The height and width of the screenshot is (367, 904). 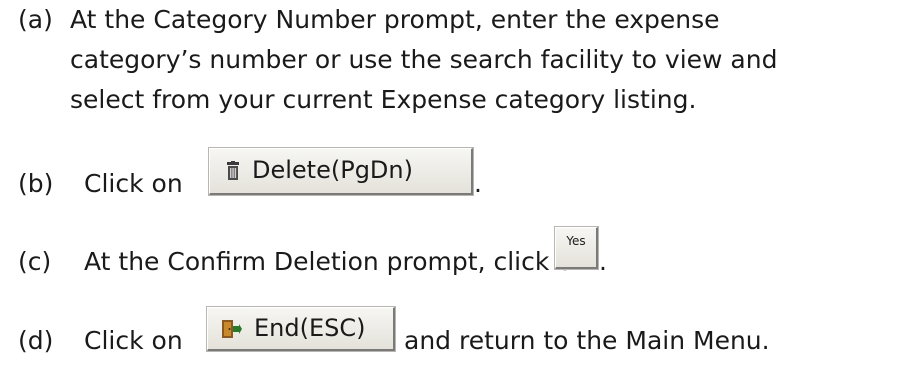 What do you see at coordinates (36, 183) in the screenshot?
I see `step-b-marker: (b)` at bounding box center [36, 183].